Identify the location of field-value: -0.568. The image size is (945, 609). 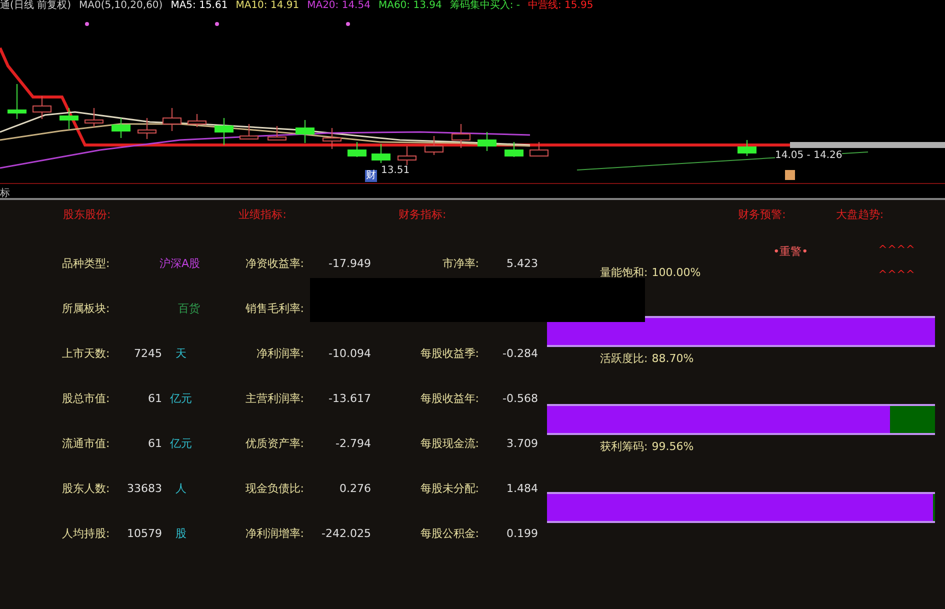
(520, 399).